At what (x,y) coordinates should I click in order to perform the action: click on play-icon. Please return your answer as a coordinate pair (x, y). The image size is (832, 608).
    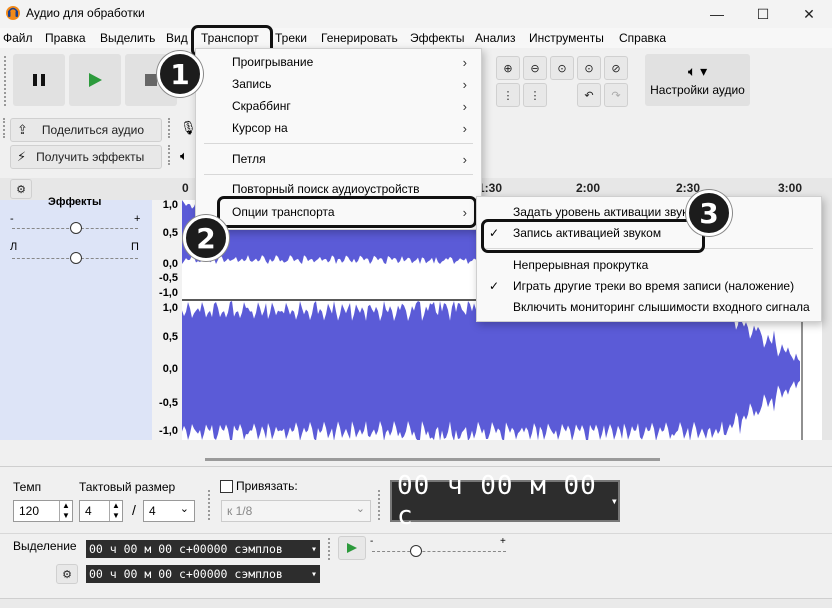
    Looking at the image, I should click on (95, 80).